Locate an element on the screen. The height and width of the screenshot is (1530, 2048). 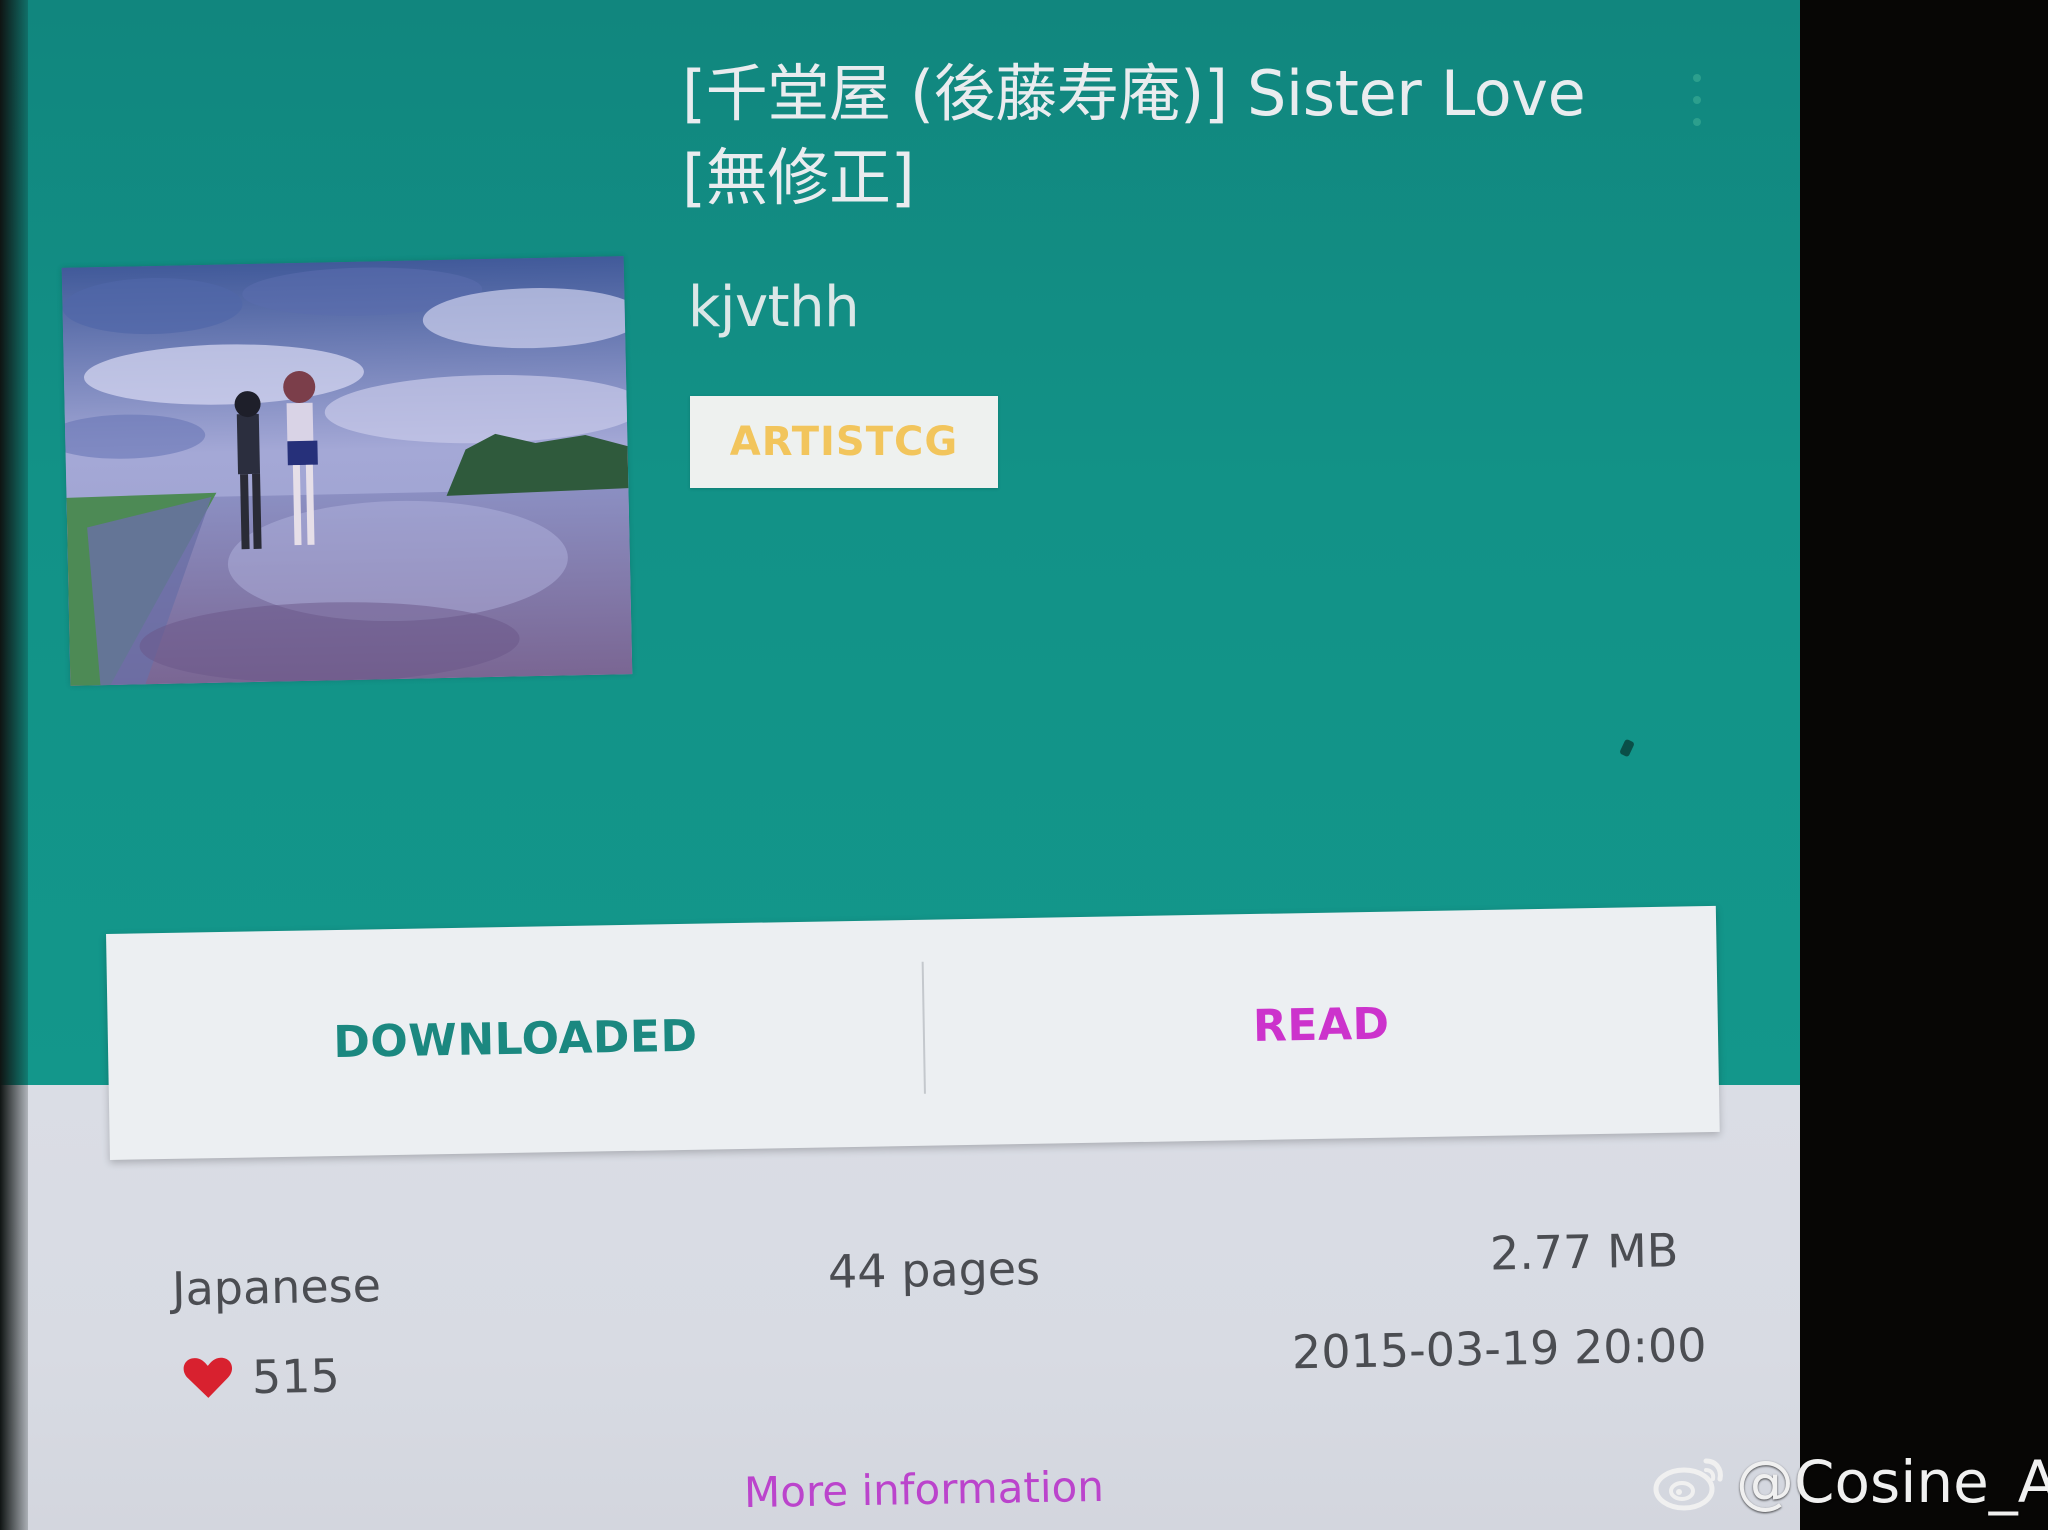
more-vert-icon is located at coordinates (1697, 105).